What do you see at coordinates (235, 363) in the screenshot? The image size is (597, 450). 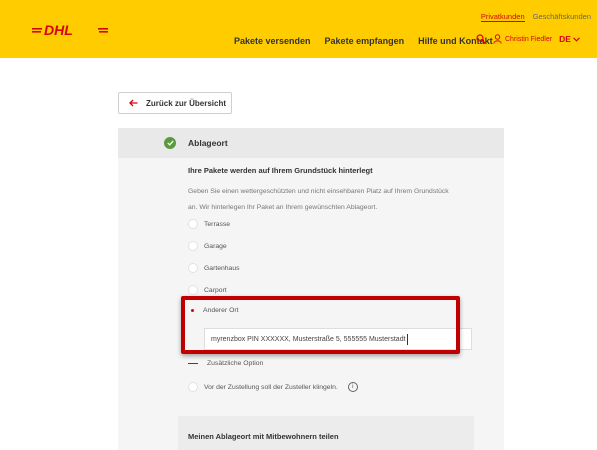 I see `additional-option-label: Zusätzliche Option` at bounding box center [235, 363].